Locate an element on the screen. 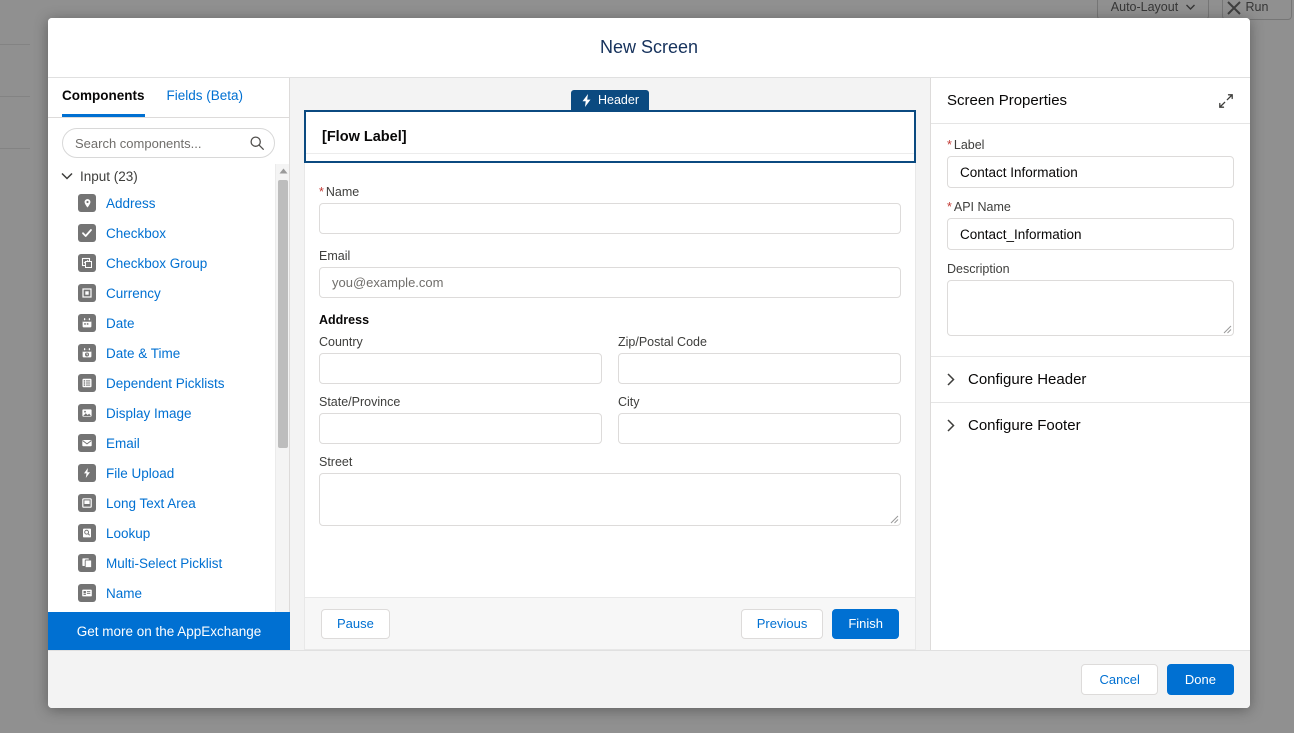 The width and height of the screenshot is (1294, 733). label-input: Contact Information is located at coordinates (1090, 172).